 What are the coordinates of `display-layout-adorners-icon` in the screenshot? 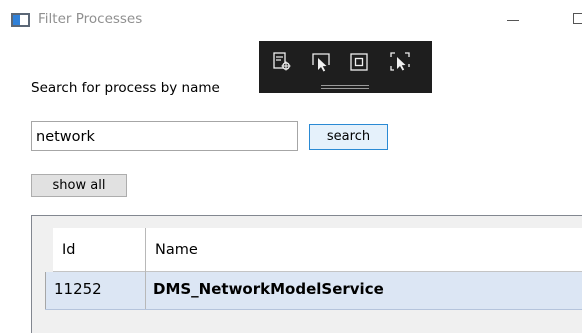 It's located at (359, 62).